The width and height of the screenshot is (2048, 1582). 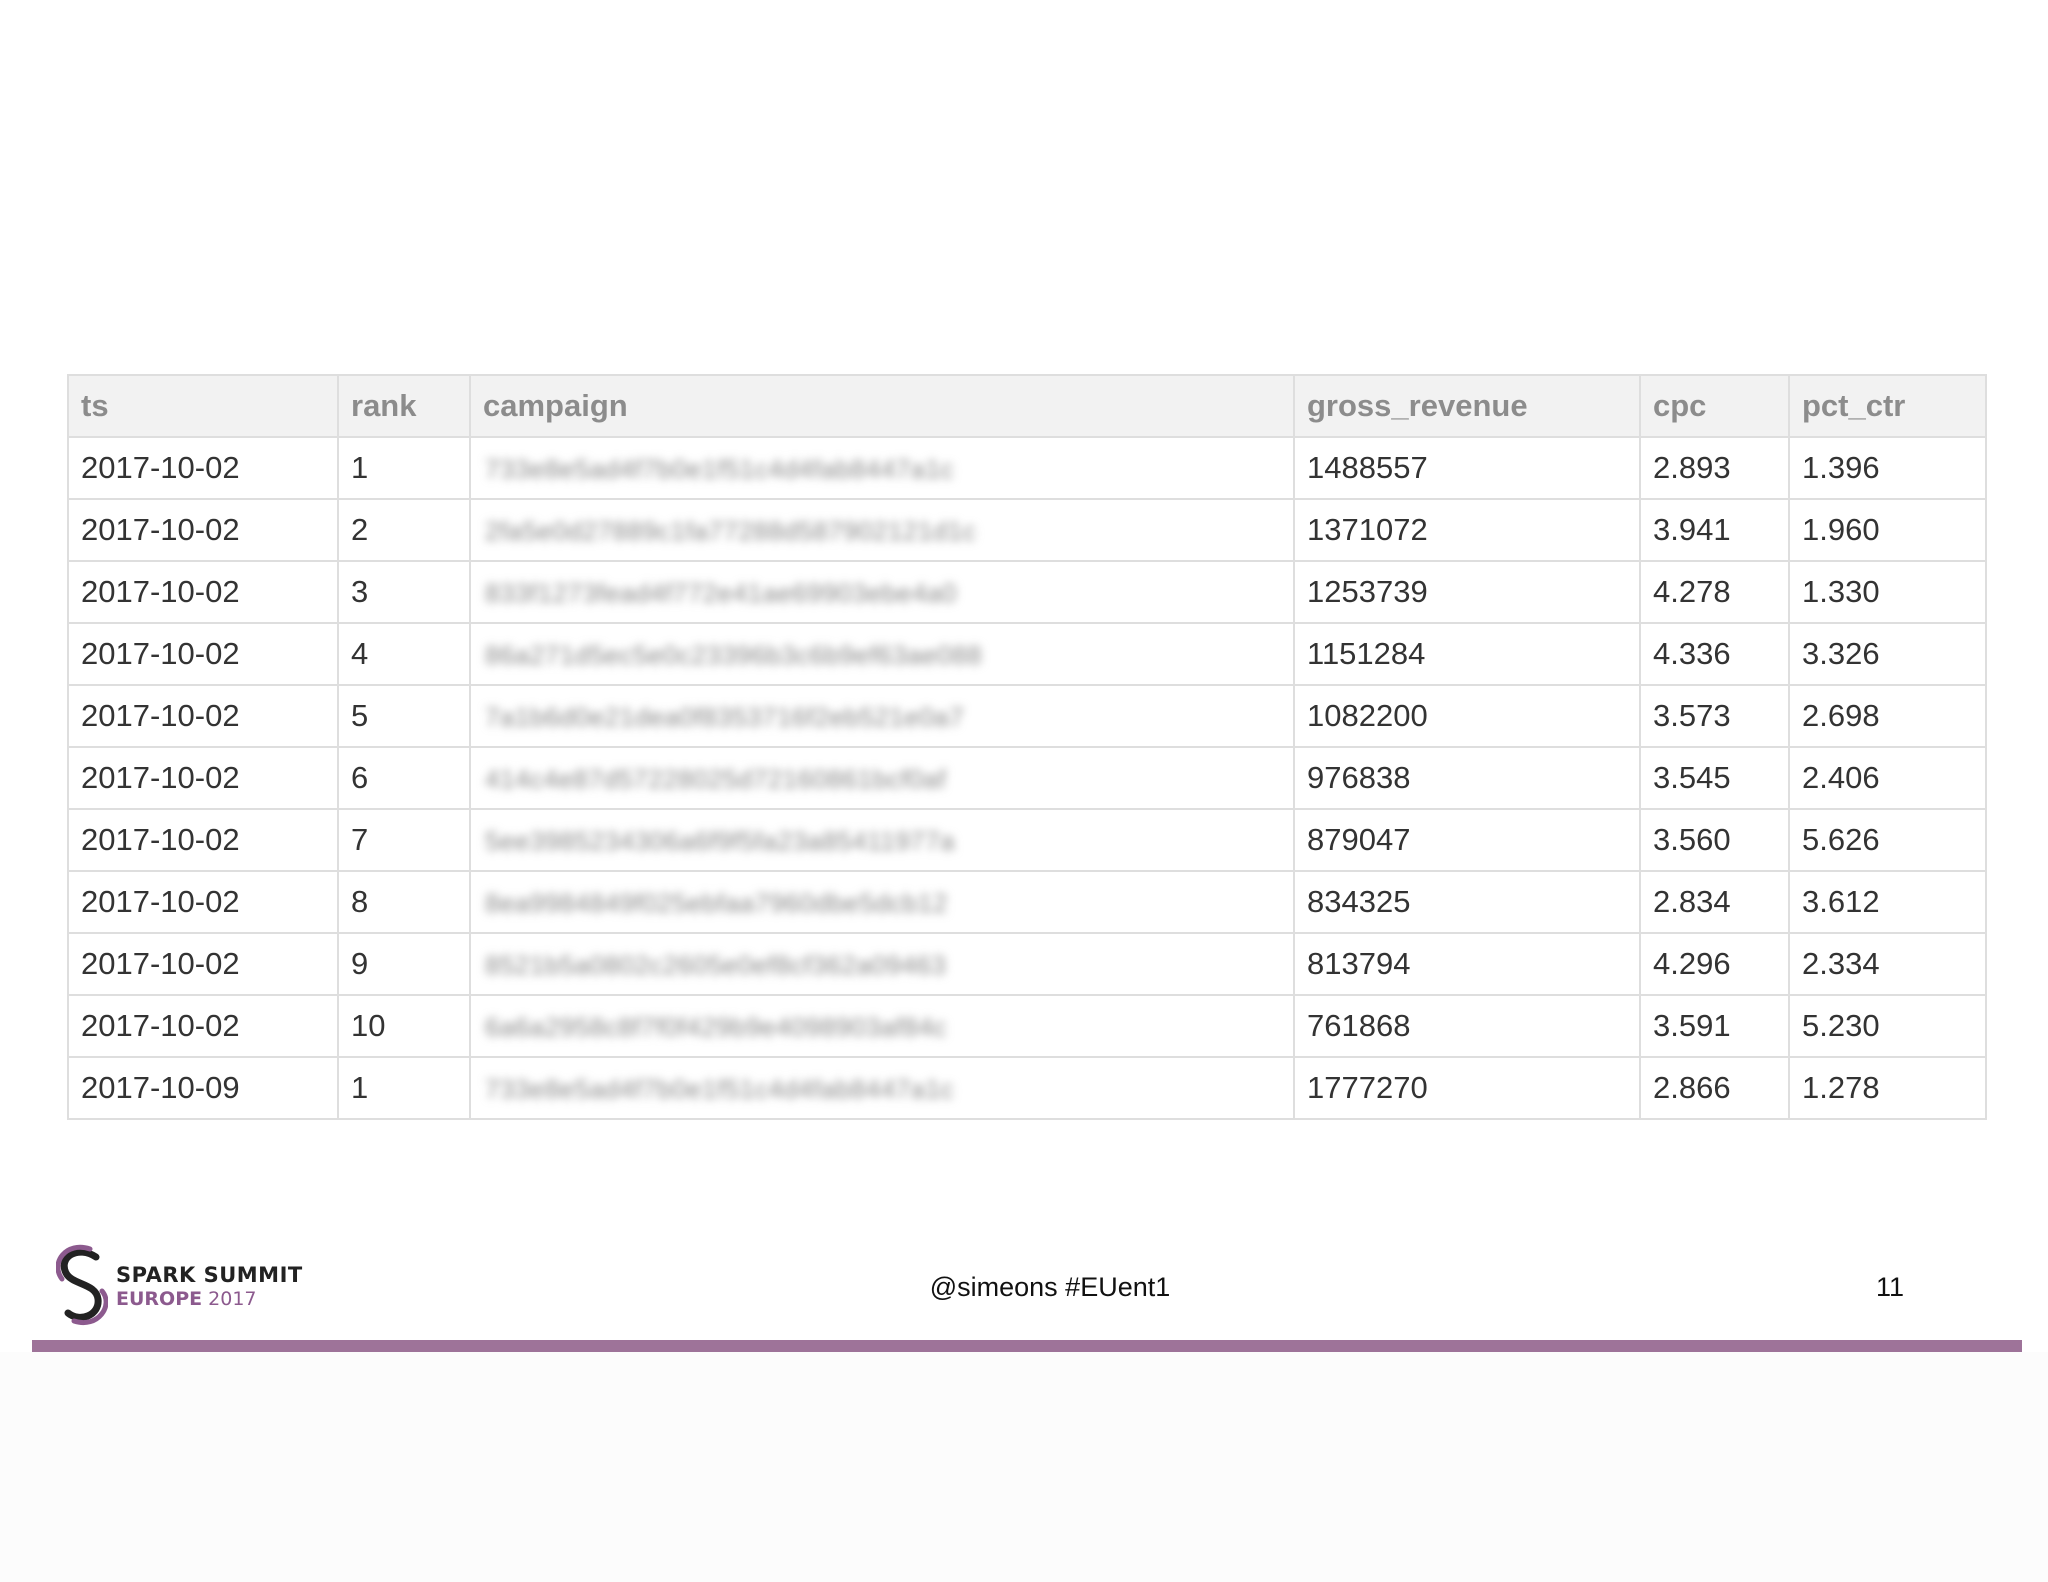 I want to click on cell-gross-revenue: 813794, so click(x=1467, y=964).